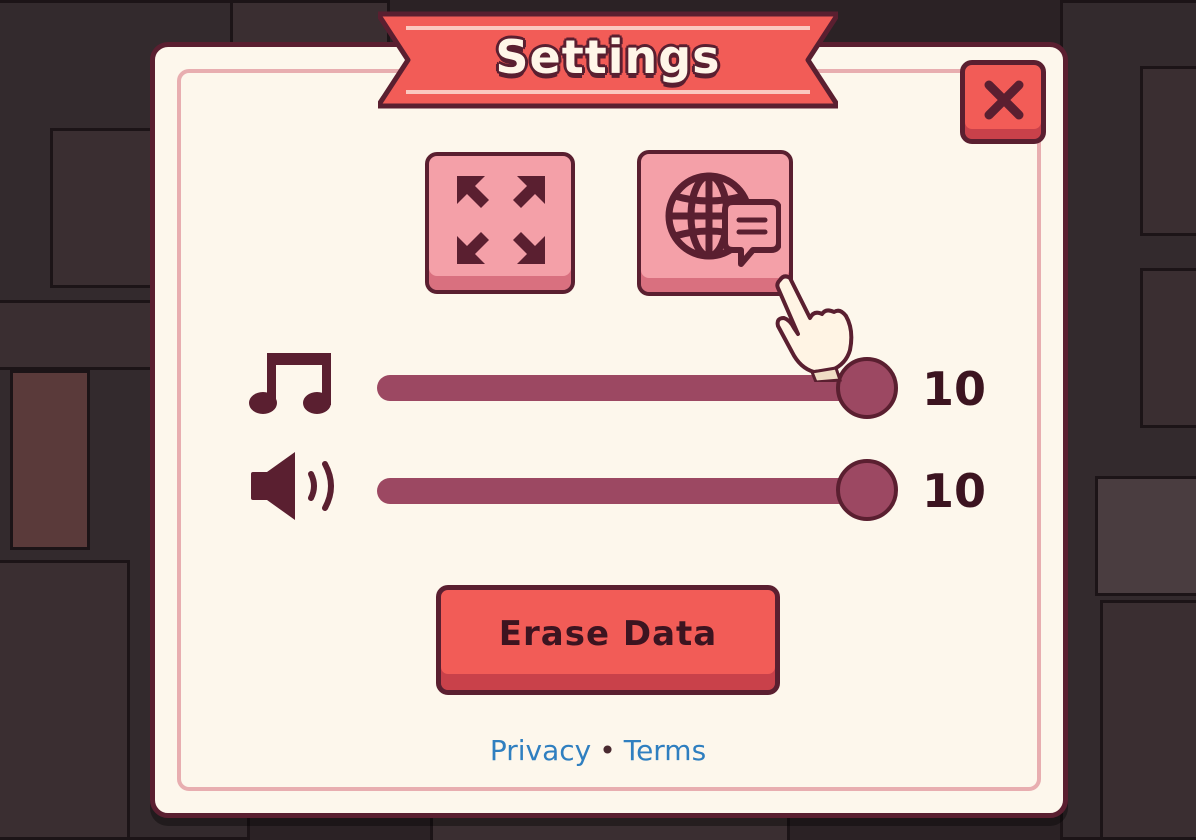 This screenshot has width=1196, height=840. Describe the element at coordinates (954, 389) in the screenshot. I see `music-volume-value: 10` at that location.